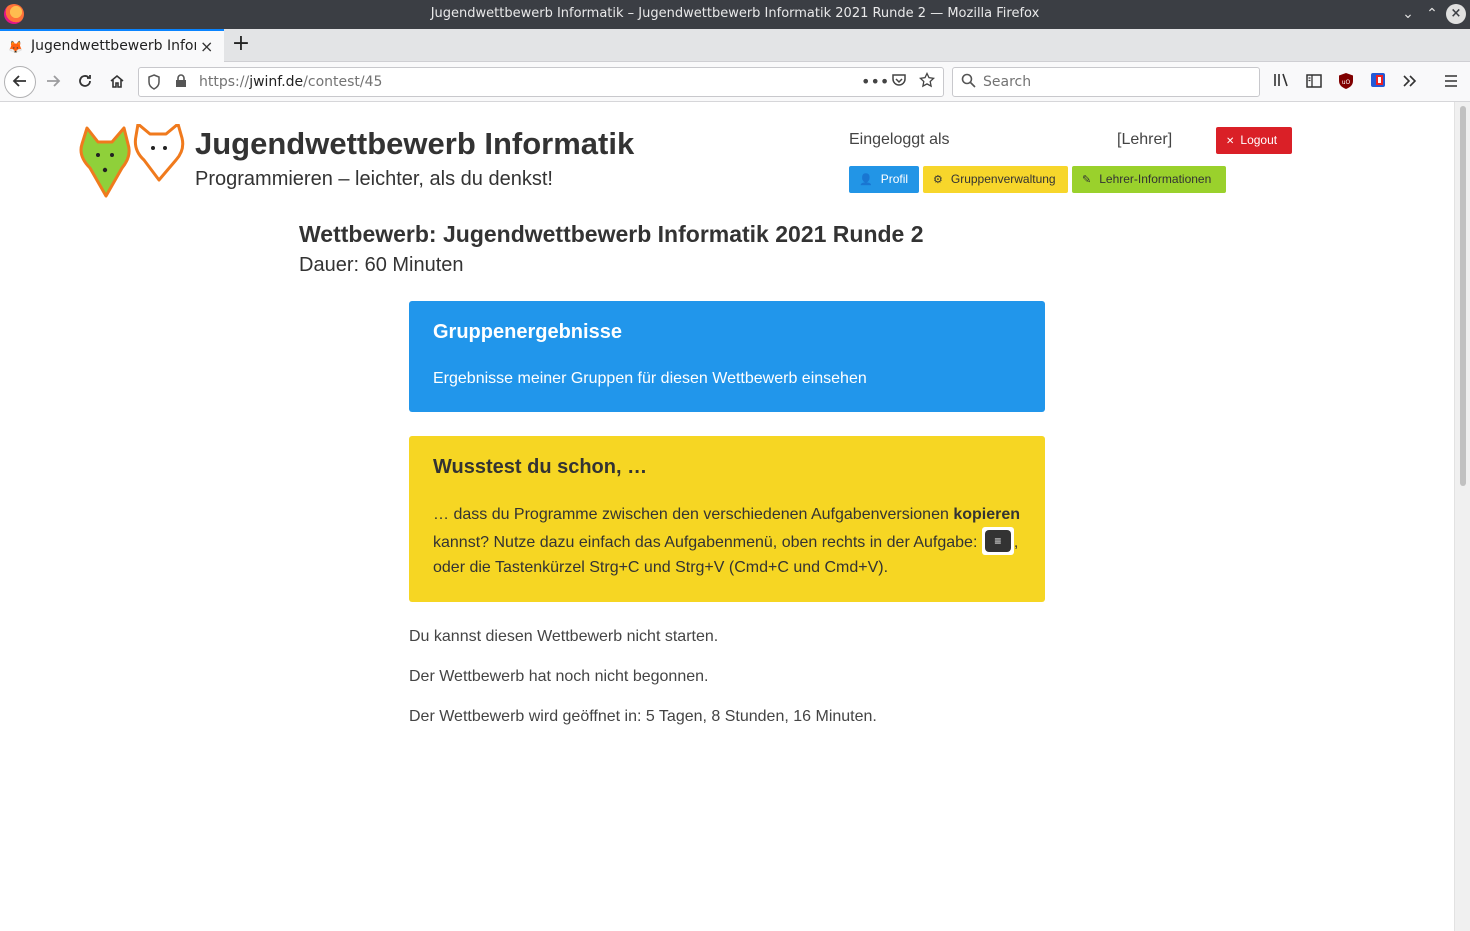 The image size is (1470, 931). What do you see at coordinates (927, 81) in the screenshot?
I see `bookmark-star-icon` at bounding box center [927, 81].